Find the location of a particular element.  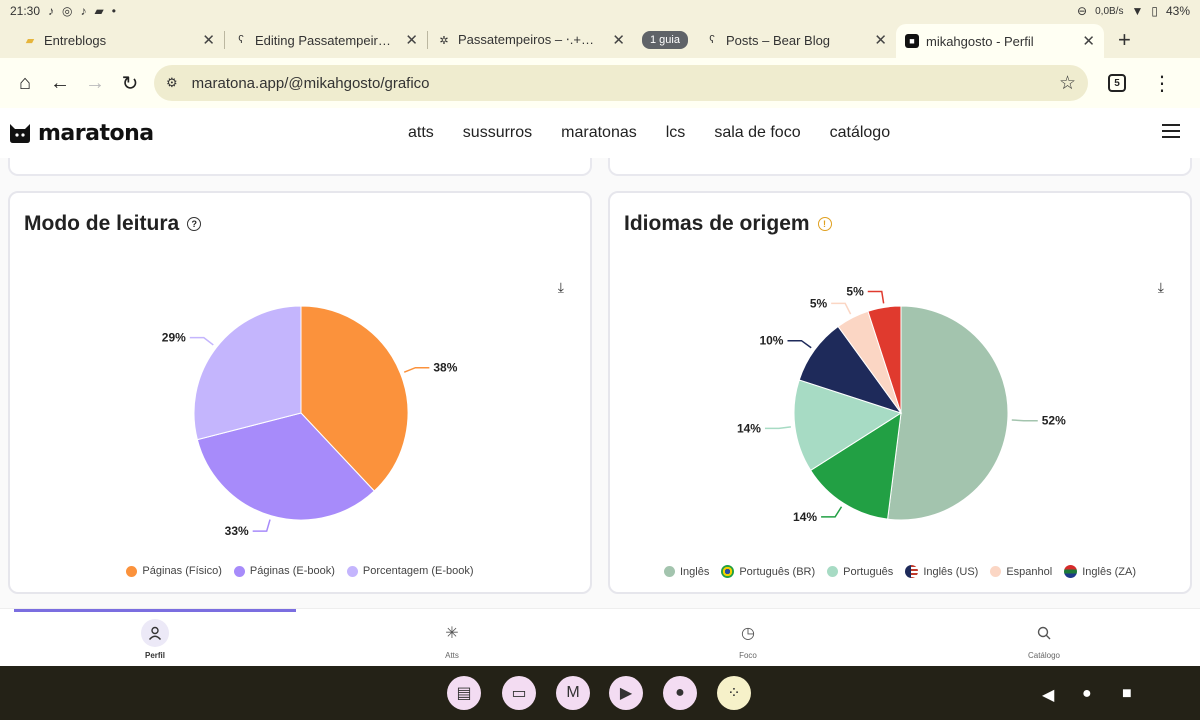

tab-passatempeiros: ✲ Passatempeiros – ⋅.+⊕,˚. D ✕ is located at coordinates (531, 40).